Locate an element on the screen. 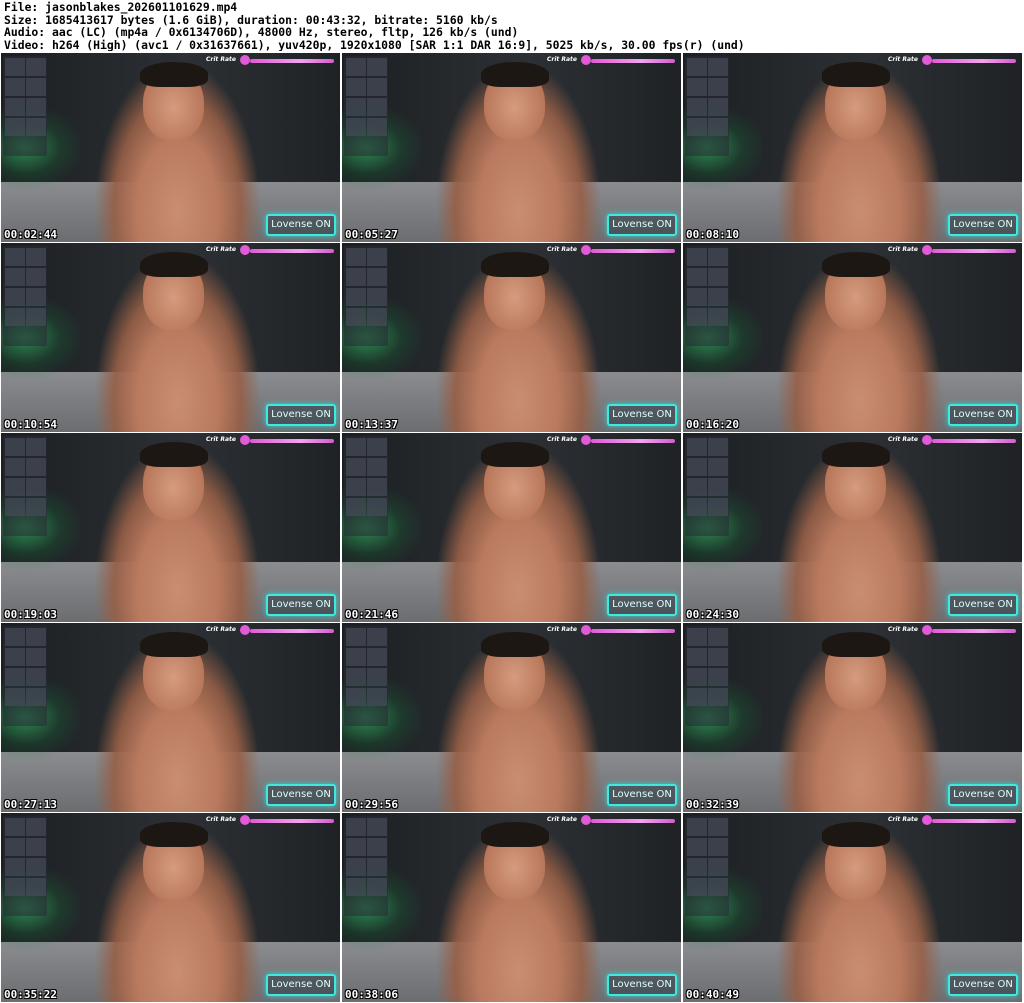  thumbnail-timestamp: 00:10:54 is located at coordinates (30, 424).